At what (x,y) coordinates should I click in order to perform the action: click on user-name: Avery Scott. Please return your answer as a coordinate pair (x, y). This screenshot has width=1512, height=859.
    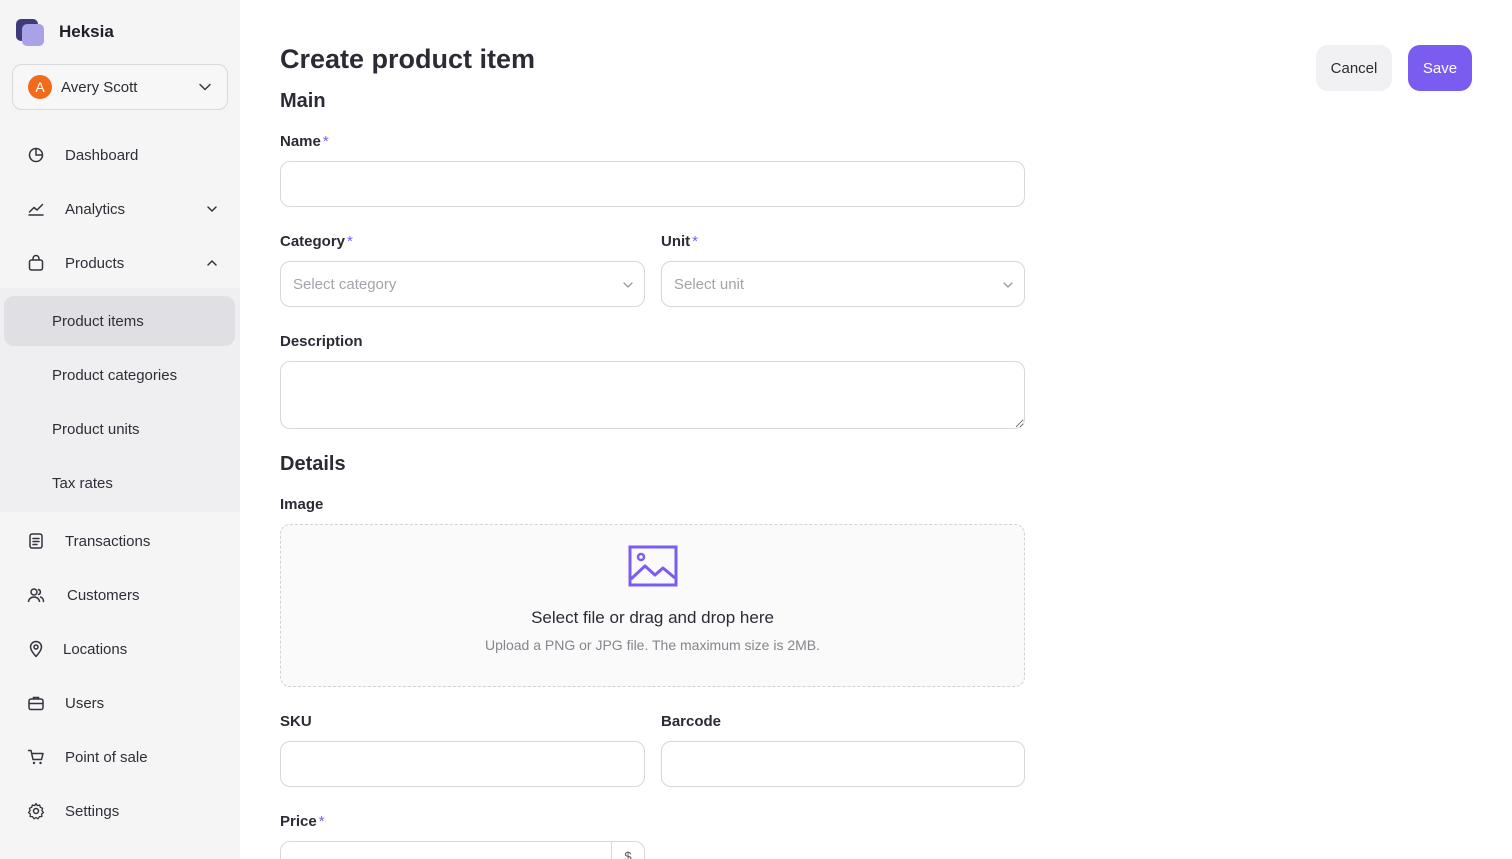
    Looking at the image, I should click on (99, 87).